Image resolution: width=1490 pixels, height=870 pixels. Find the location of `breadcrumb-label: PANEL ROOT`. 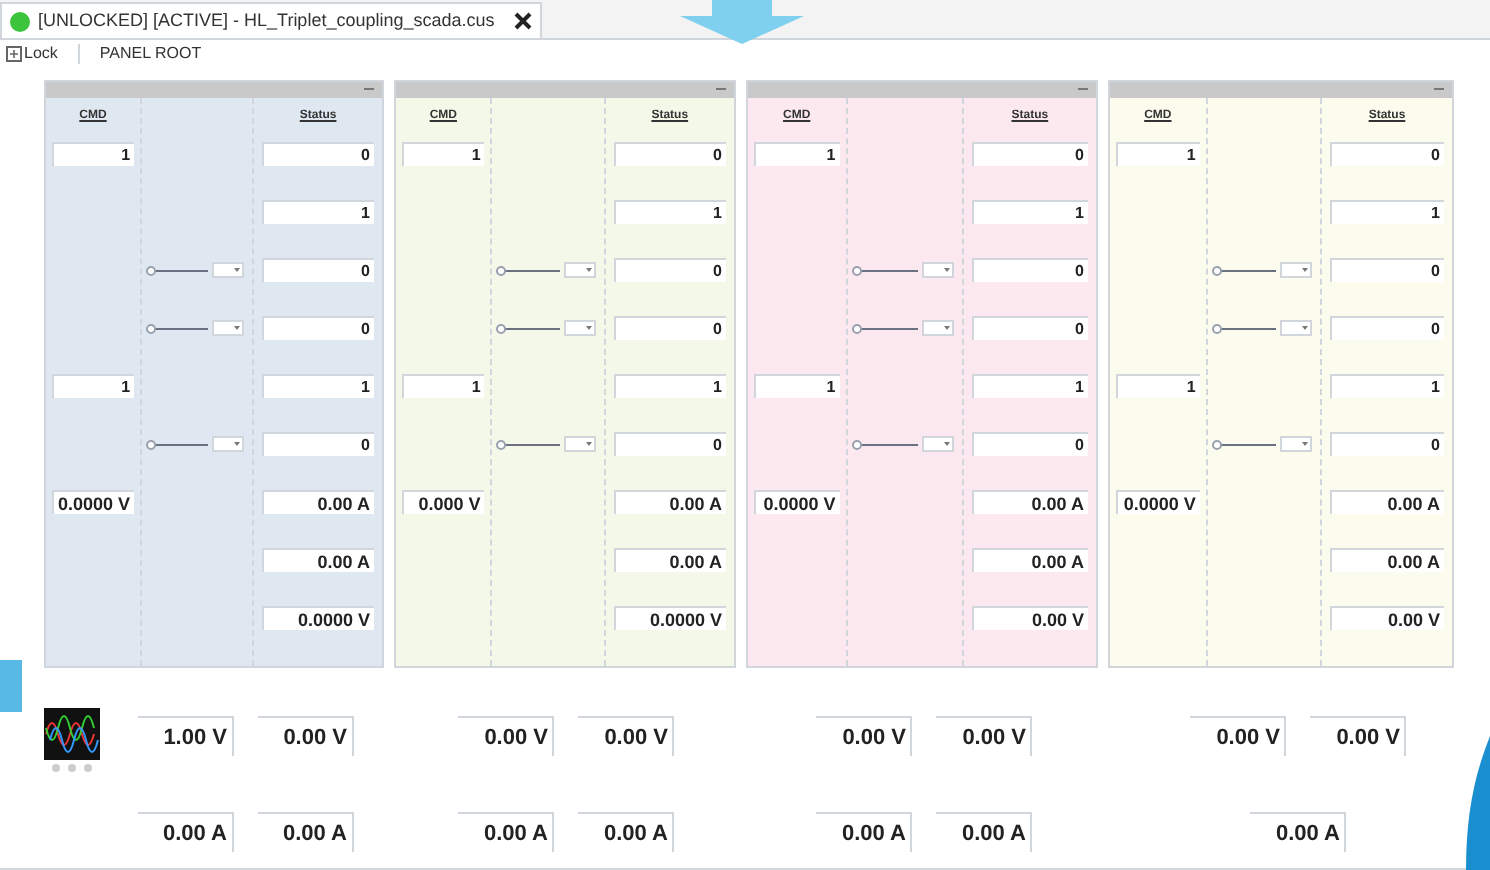

breadcrumb-label: PANEL ROOT is located at coordinates (150, 54).